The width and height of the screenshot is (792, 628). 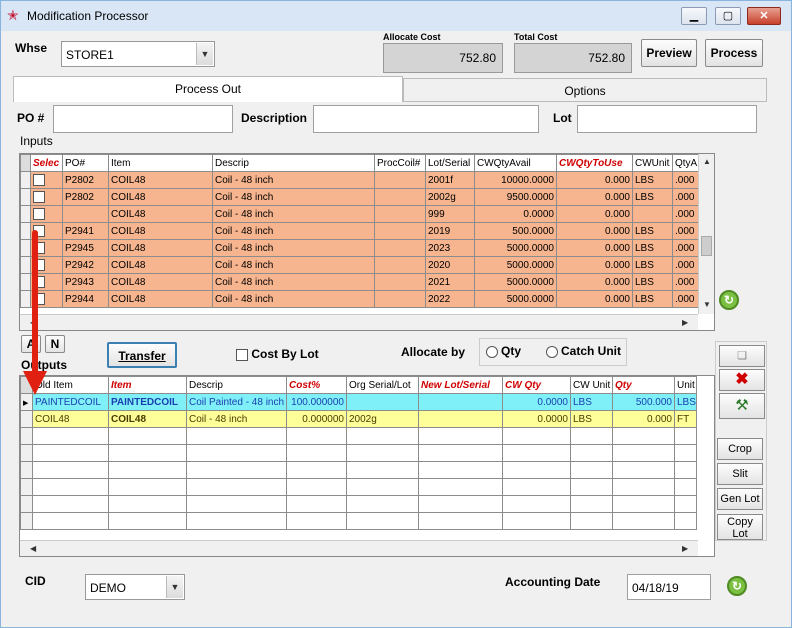 What do you see at coordinates (685, 322) in the screenshot?
I see `scroll-right-icon: ▶` at bounding box center [685, 322].